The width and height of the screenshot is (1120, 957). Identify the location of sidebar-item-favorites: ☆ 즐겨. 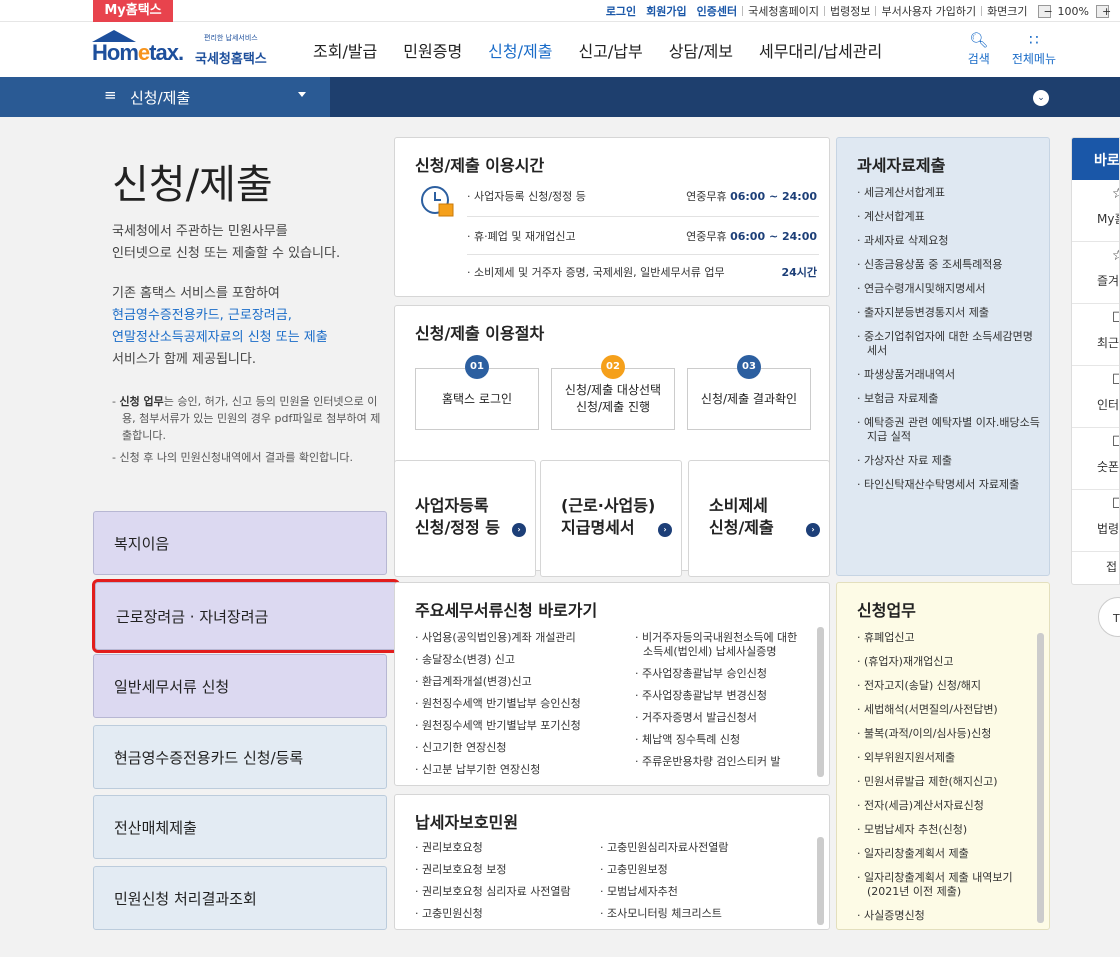
(1095, 273).